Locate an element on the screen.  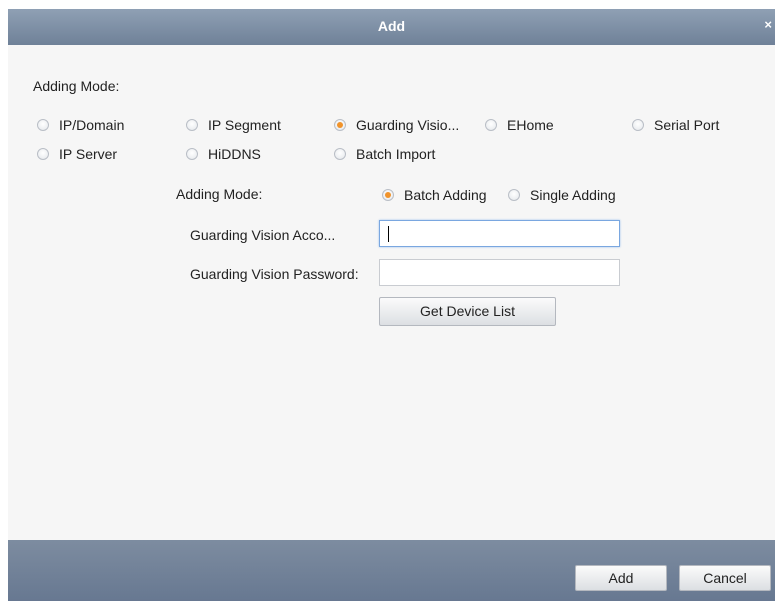
radio-guarding-vision-indicator is located at coordinates (340, 125).